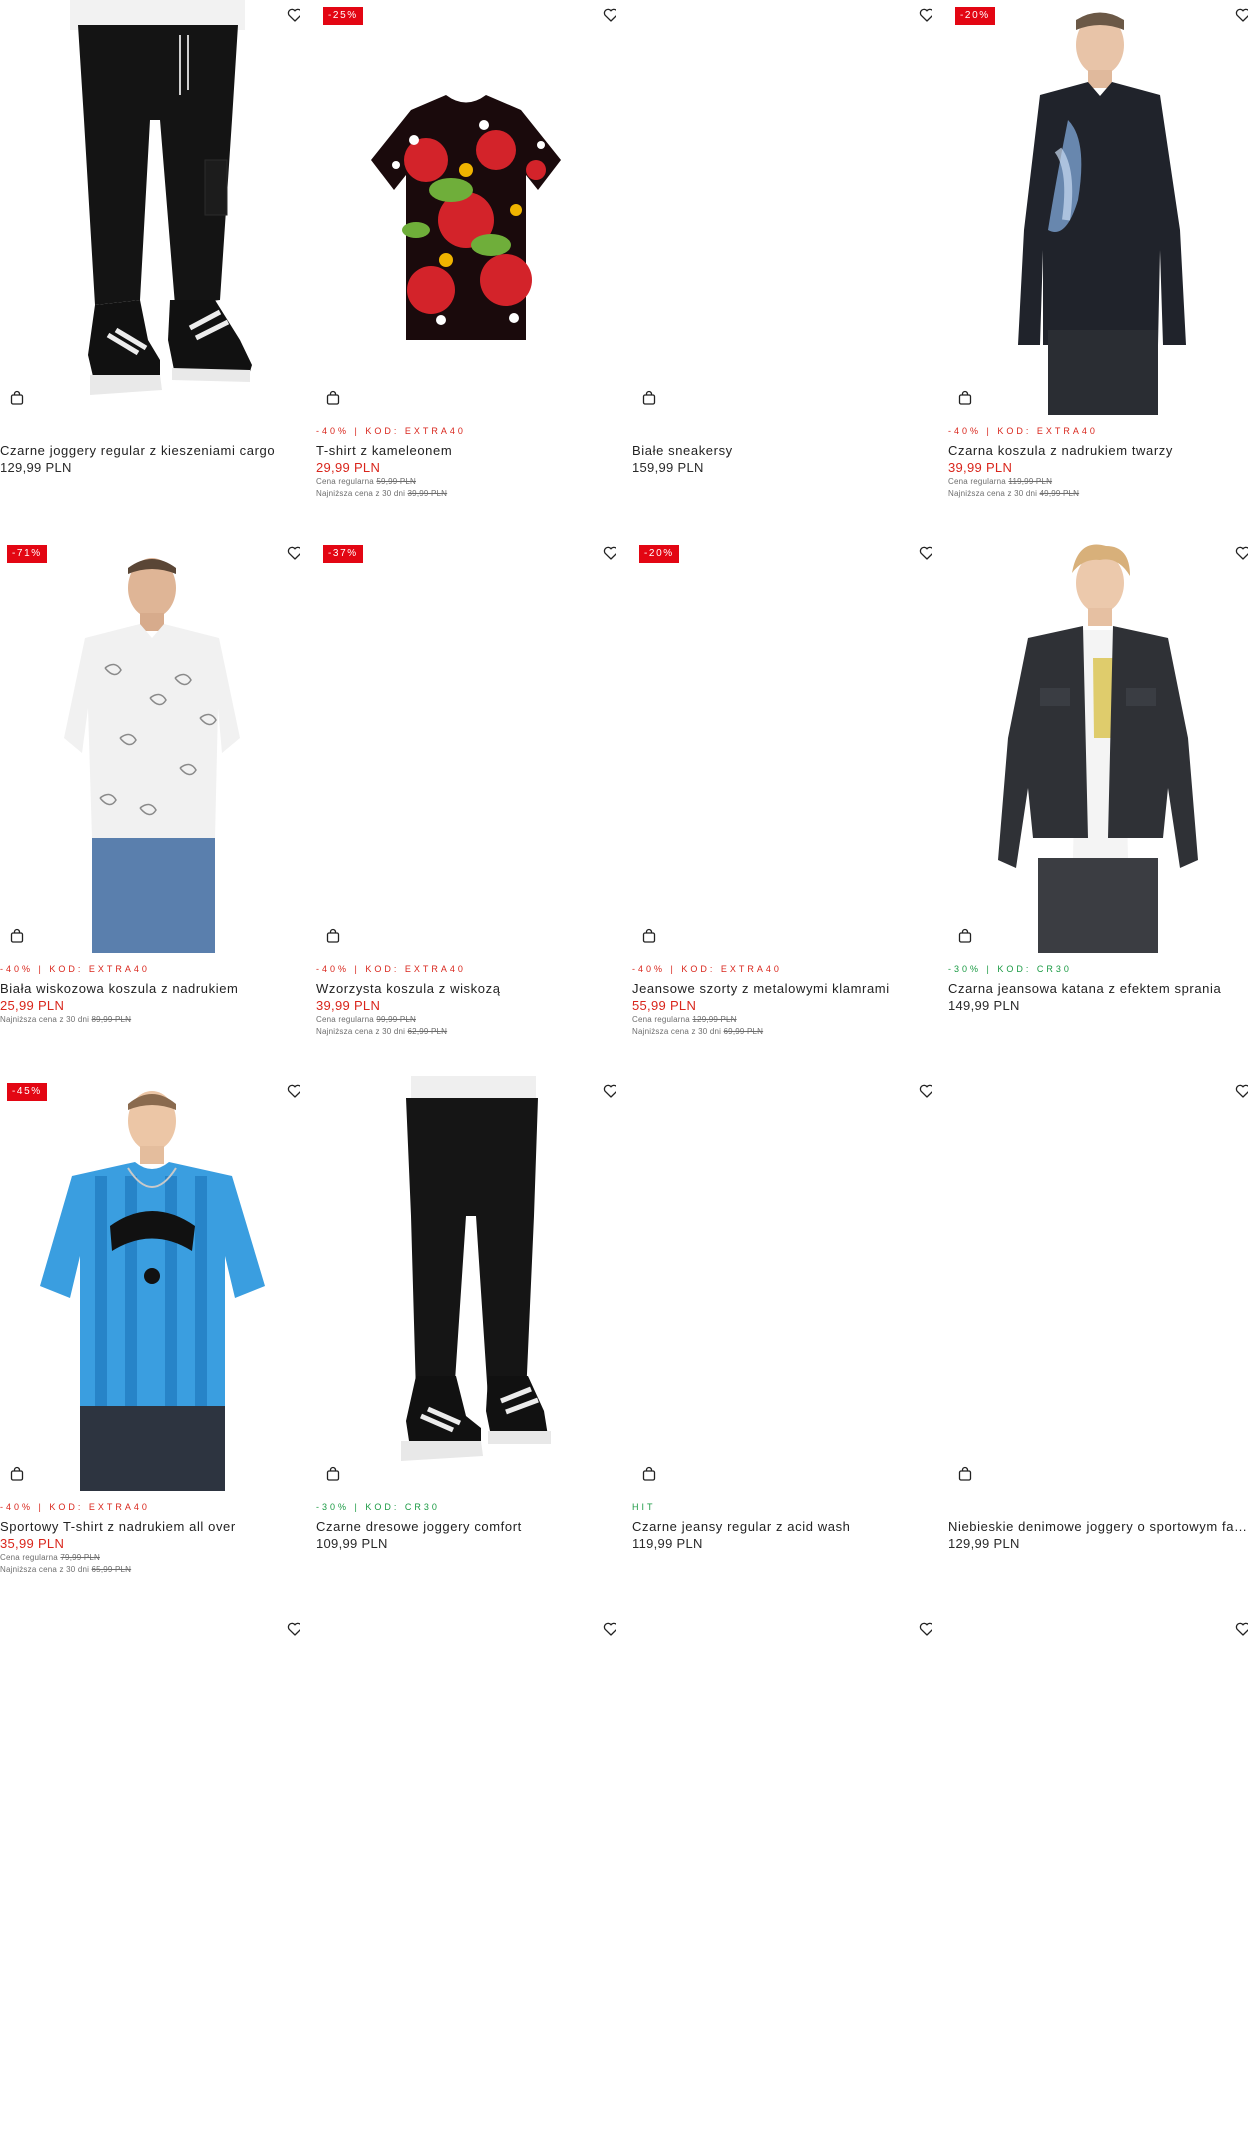 This screenshot has width=1250, height=2144. I want to click on product-name: Wzorzysta koszula z wiskozą, so click(466, 989).